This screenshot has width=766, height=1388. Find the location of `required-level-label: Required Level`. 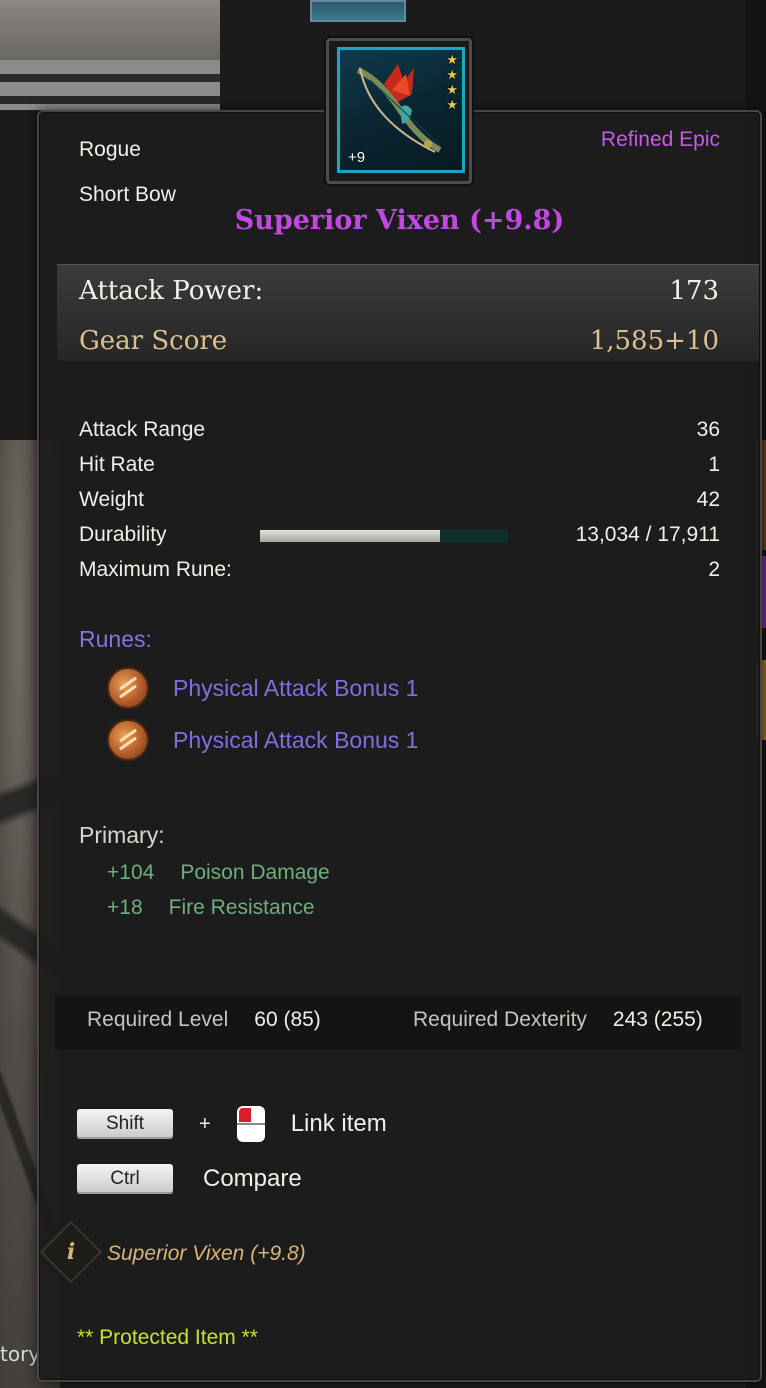

required-level-label: Required Level is located at coordinates (158, 1019).